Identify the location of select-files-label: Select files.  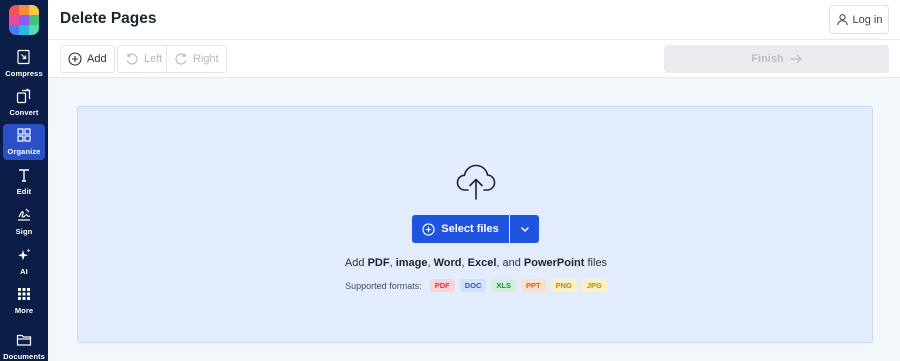
(470, 229).